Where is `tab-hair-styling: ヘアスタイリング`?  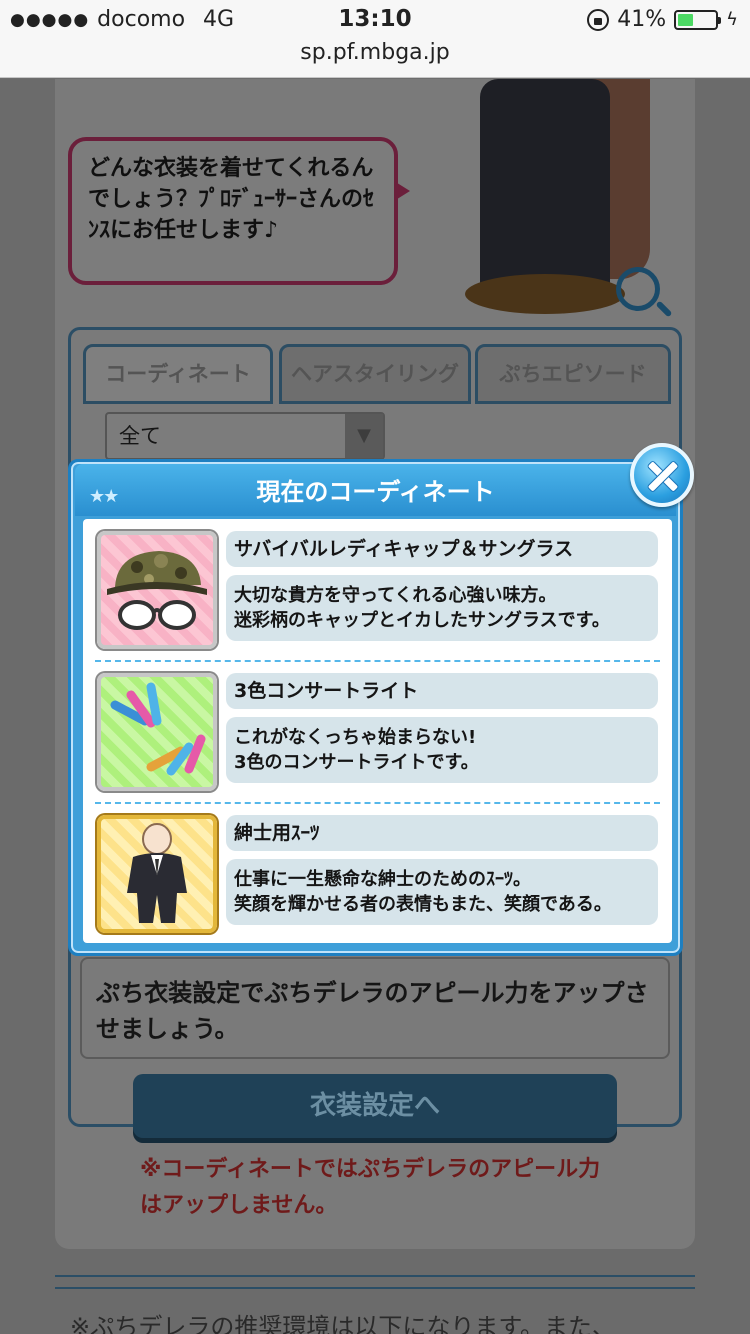 tab-hair-styling: ヘアスタイリング is located at coordinates (375, 374).